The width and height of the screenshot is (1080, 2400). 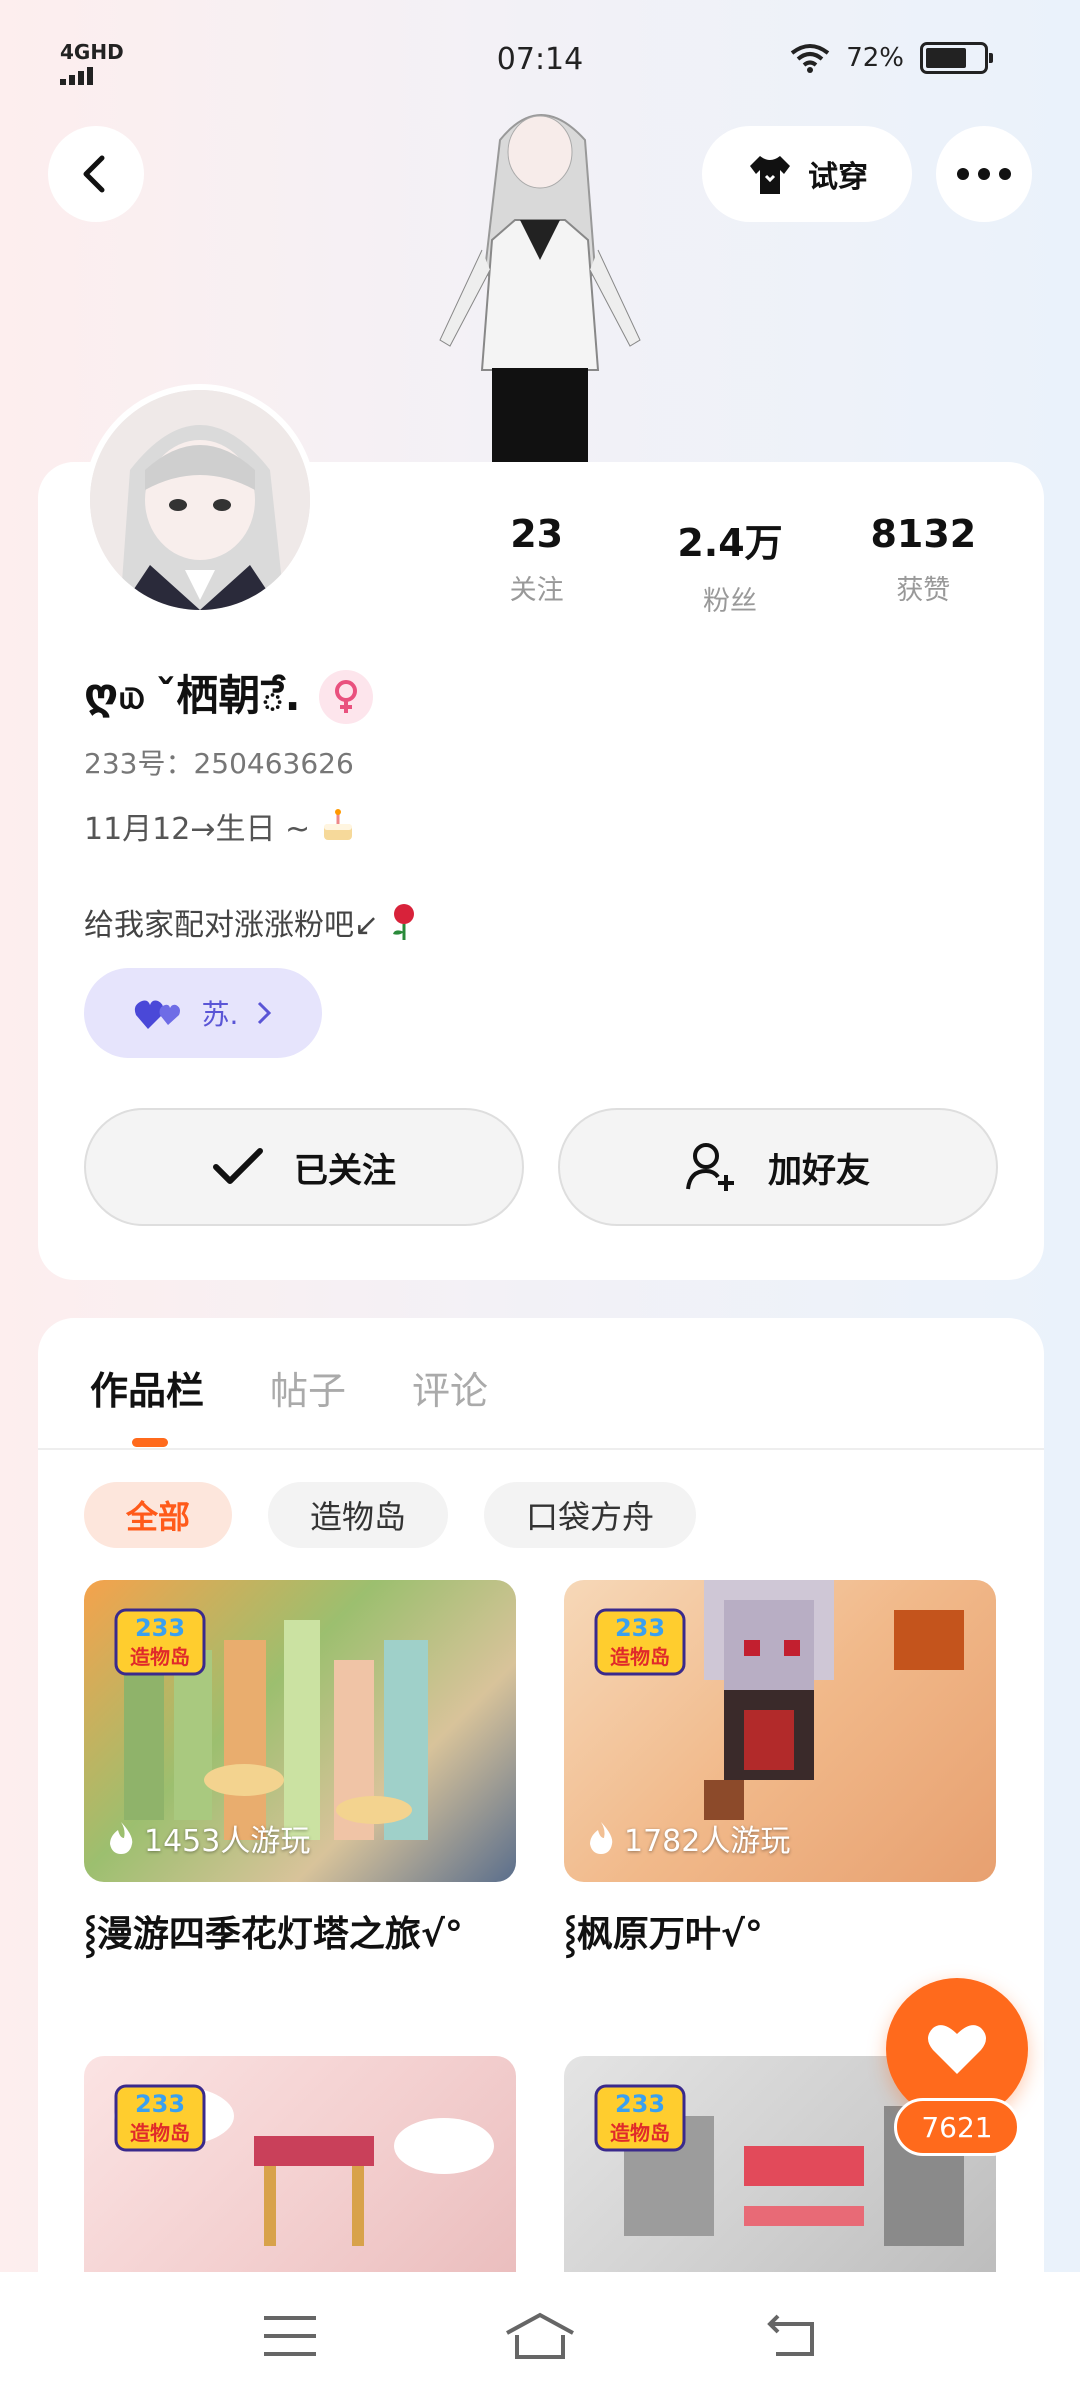 I want to click on back-arrow-icon, so click(x=94, y=174).